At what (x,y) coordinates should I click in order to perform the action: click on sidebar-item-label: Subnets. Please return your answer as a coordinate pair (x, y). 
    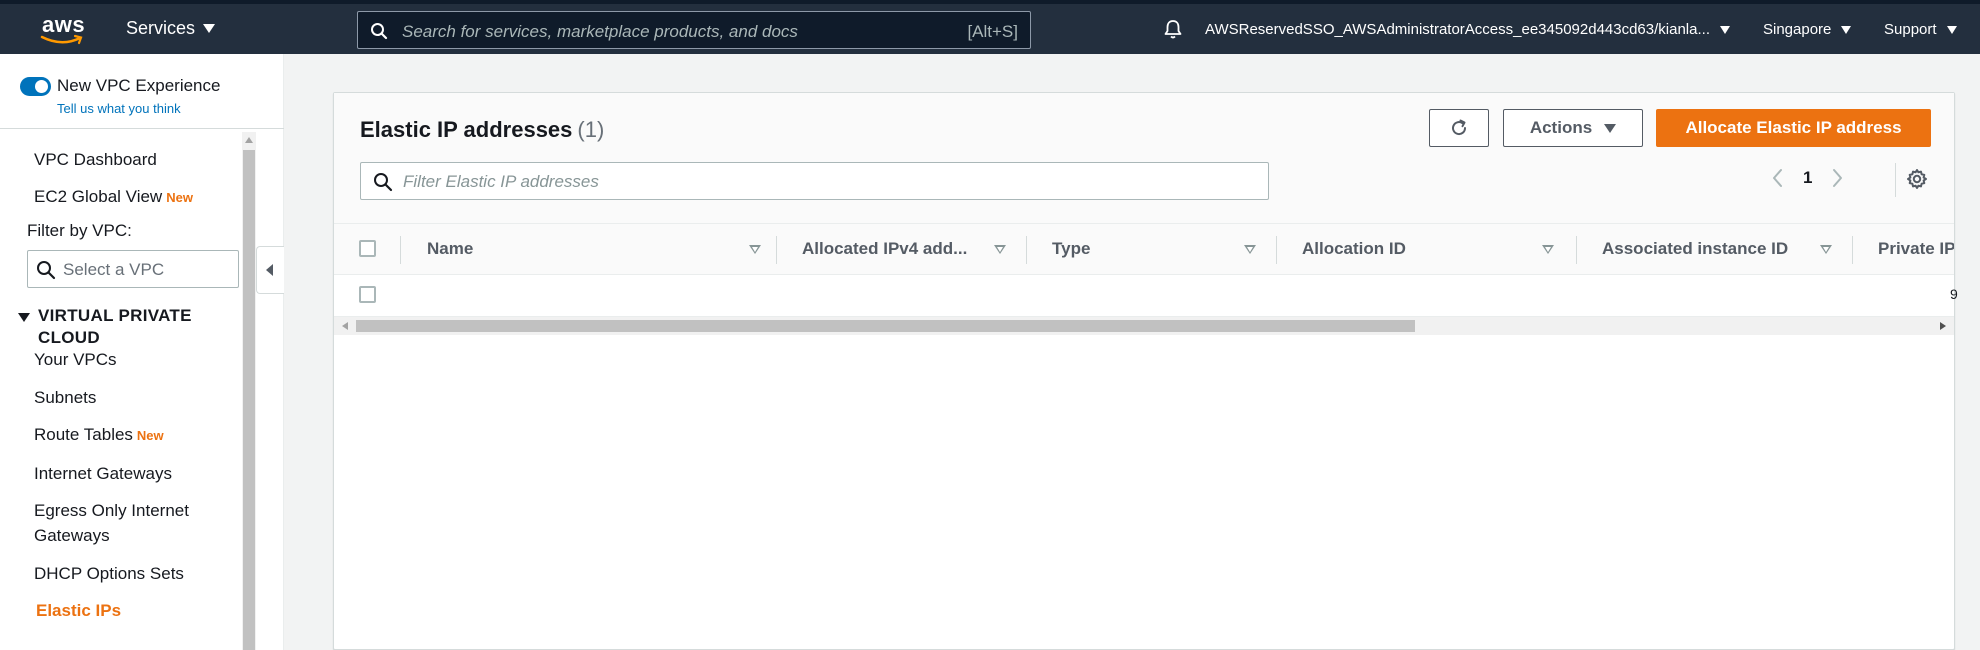
    Looking at the image, I should click on (65, 397).